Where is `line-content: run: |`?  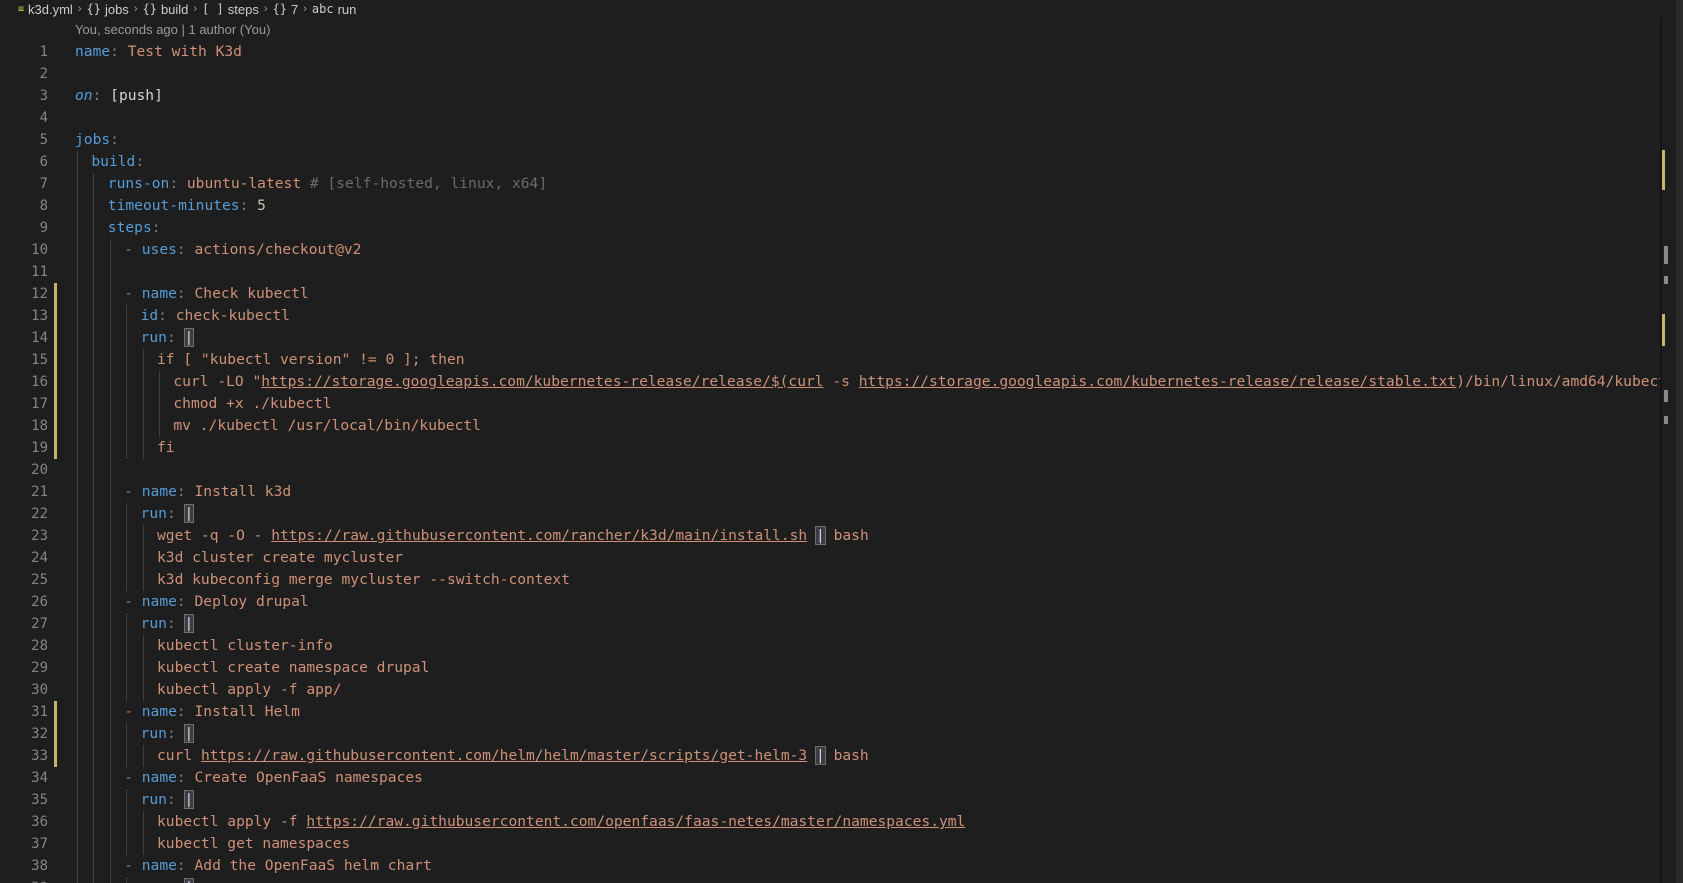
line-content: run: | is located at coordinates (168, 514).